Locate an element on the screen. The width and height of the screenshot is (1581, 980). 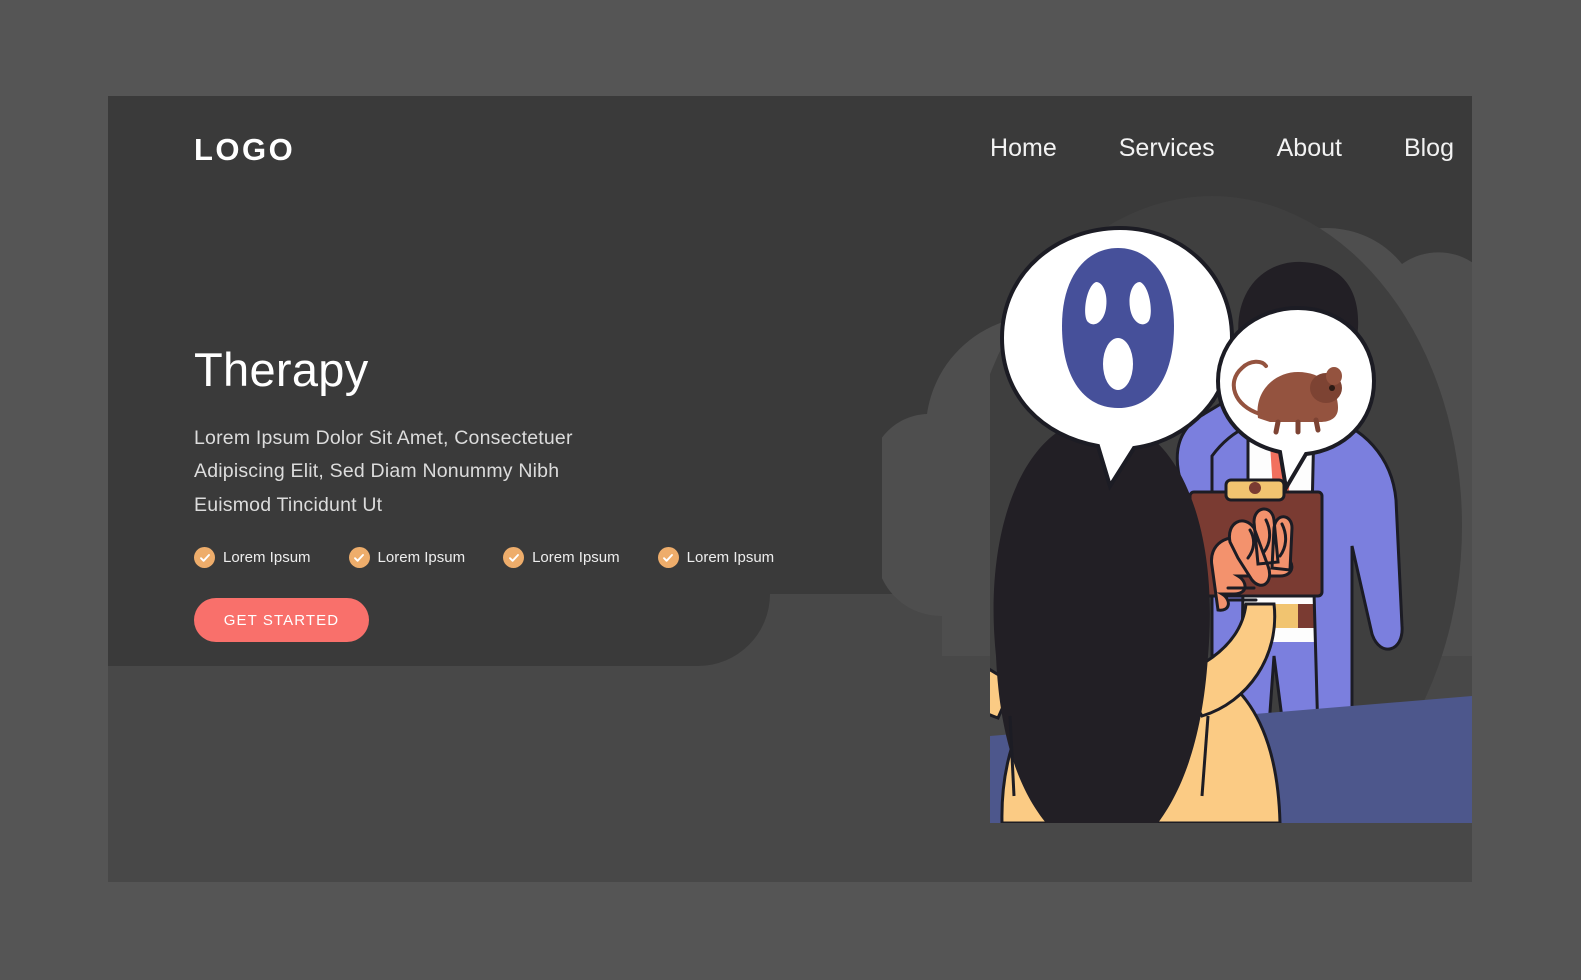
screaming-ghost-face-icon is located at coordinates (1118, 328).